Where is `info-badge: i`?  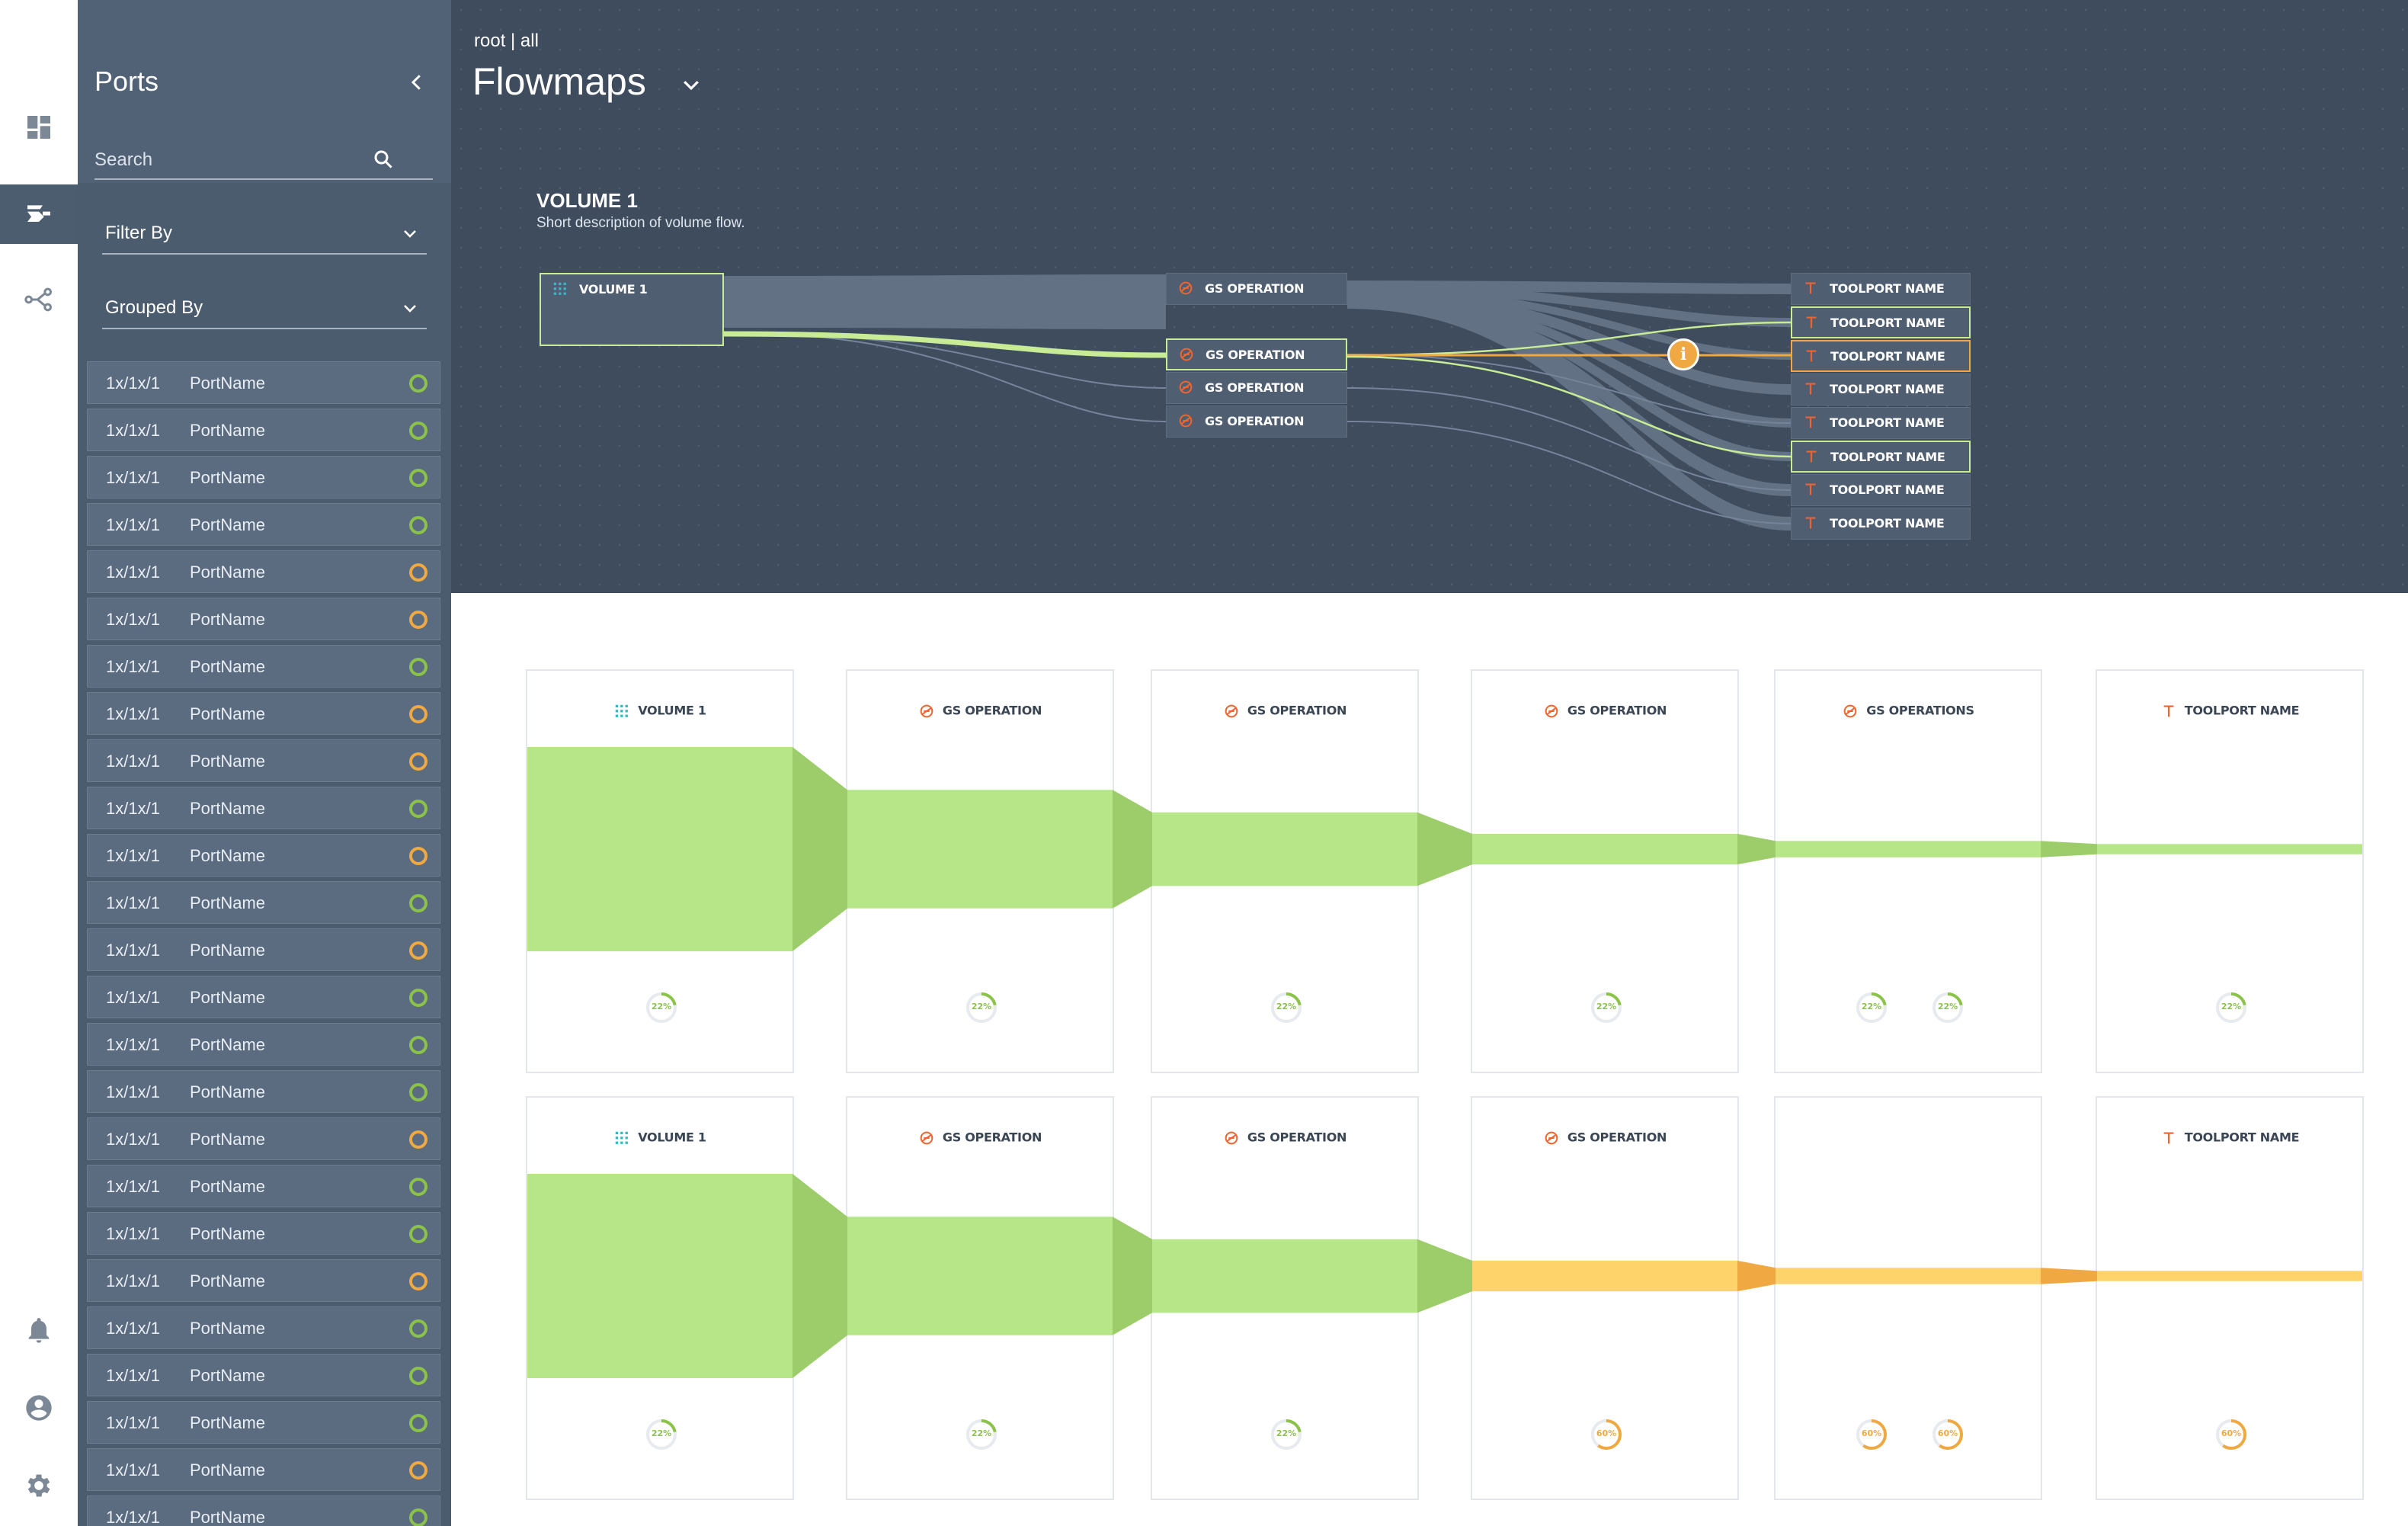
info-badge: i is located at coordinates (1683, 354).